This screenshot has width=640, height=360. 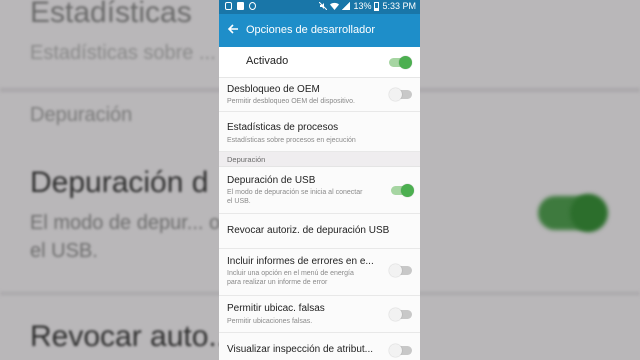 I want to click on section-label: Depuración, so click(x=246, y=159).